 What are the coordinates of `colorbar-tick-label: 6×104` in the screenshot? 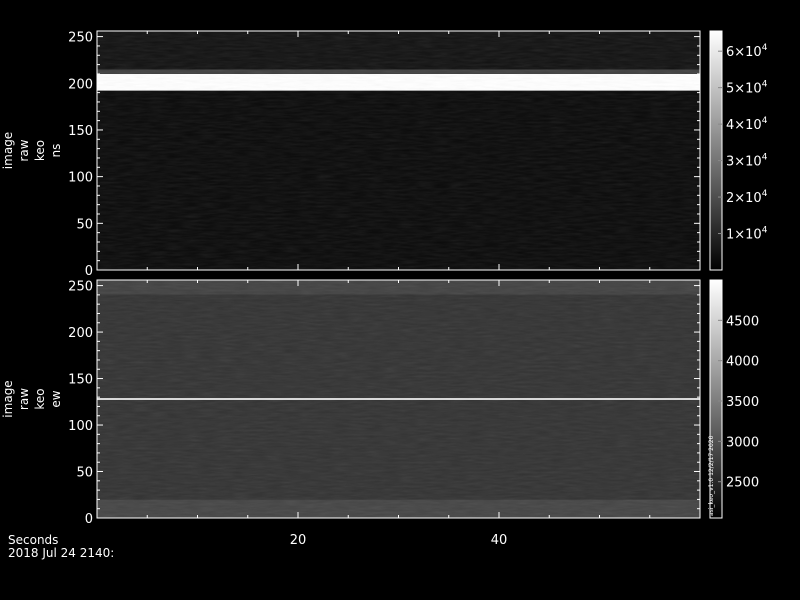 It's located at (747, 51).